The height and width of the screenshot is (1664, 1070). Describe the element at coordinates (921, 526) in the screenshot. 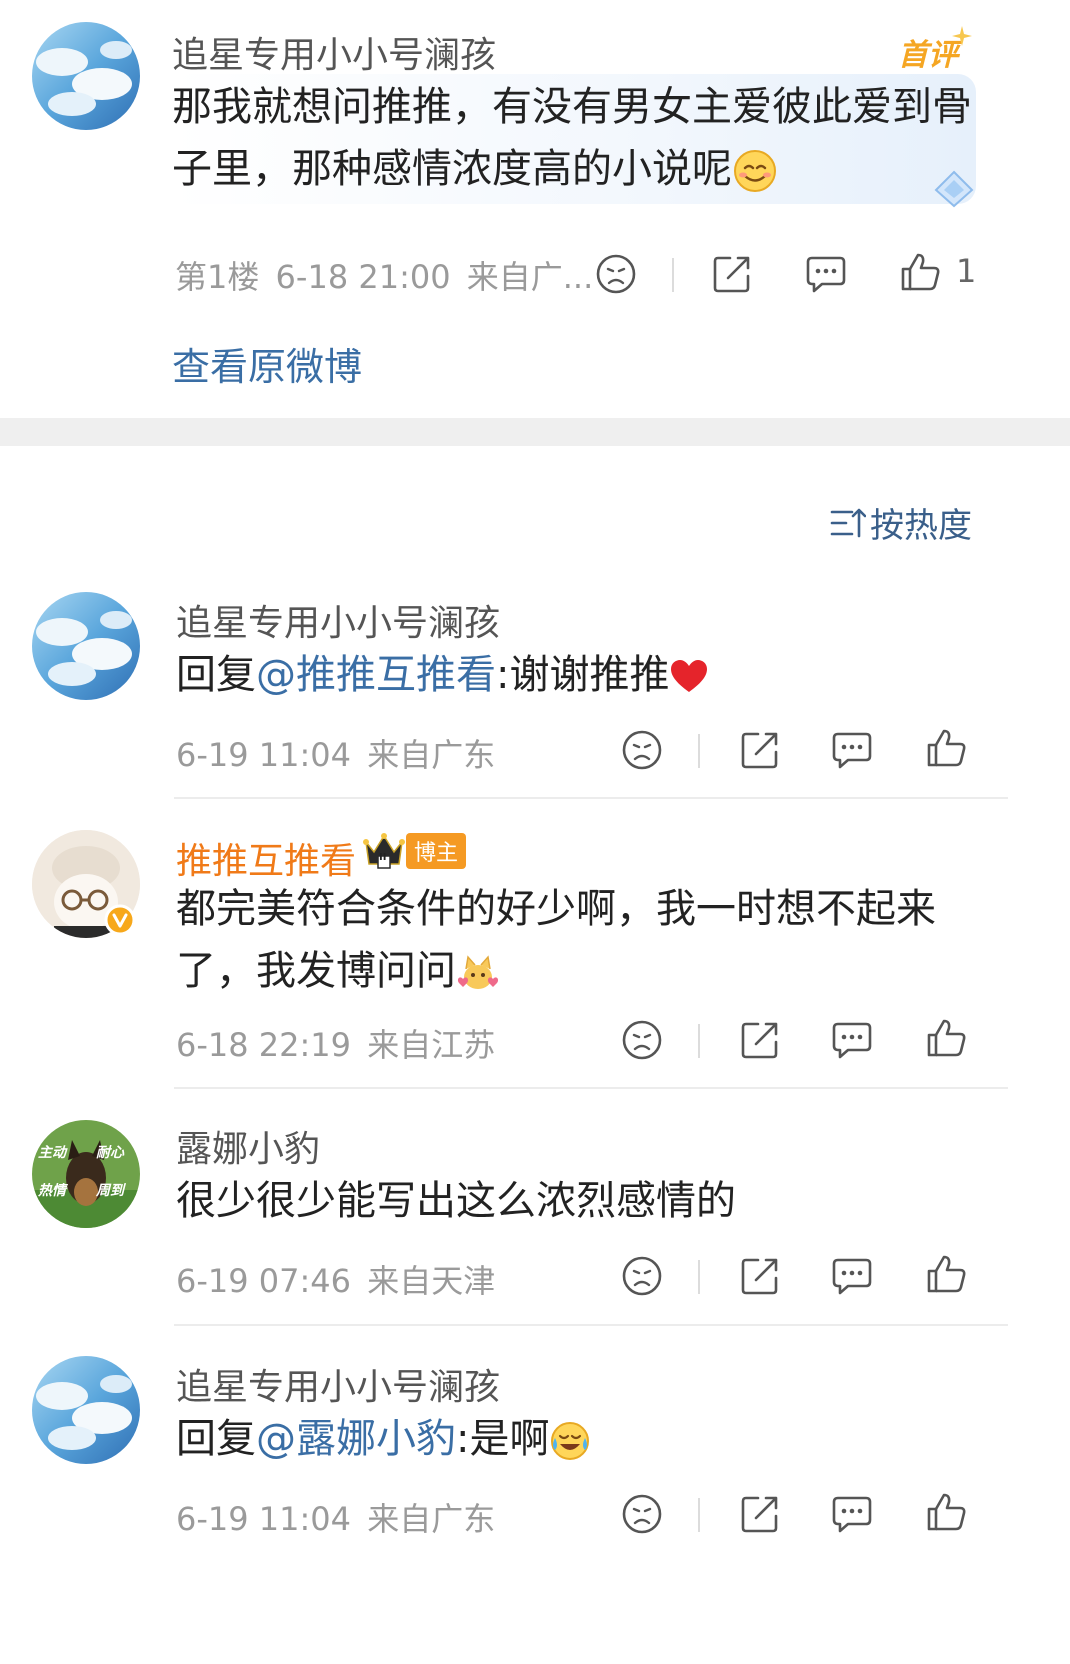

I see `sort-label: 按热度` at that location.